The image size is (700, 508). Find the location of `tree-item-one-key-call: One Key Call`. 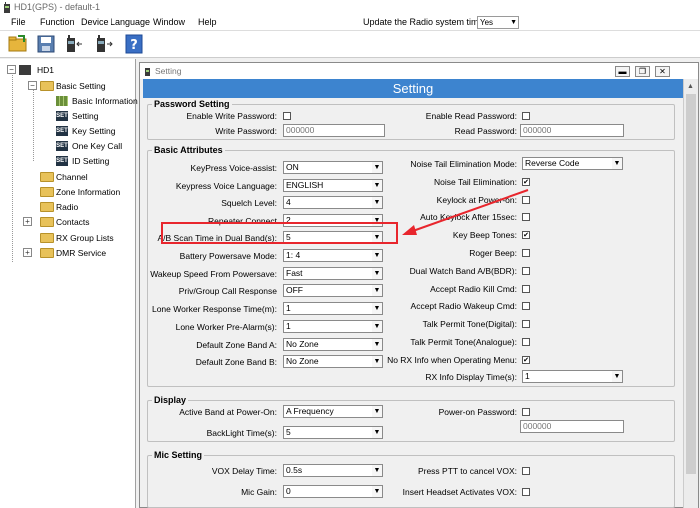

tree-item-one-key-call: One Key Call is located at coordinates (97, 146).